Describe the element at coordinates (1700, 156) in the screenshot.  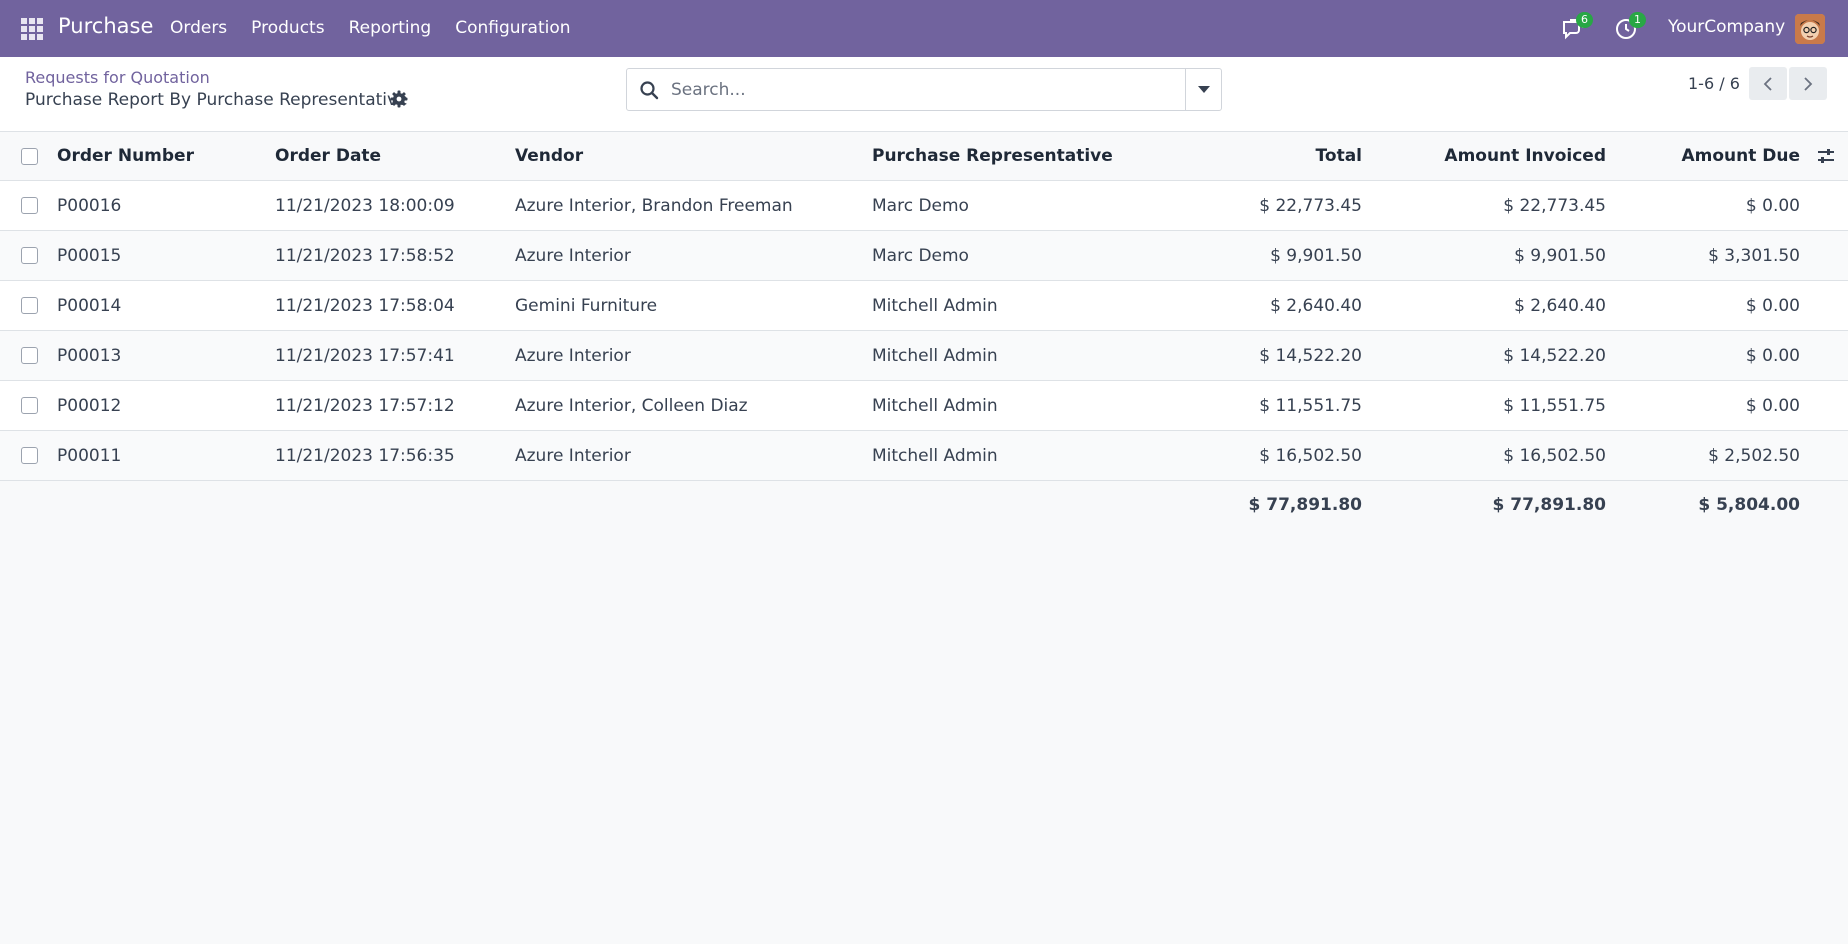
I see `column-header-amount-due: Amount Due` at that location.